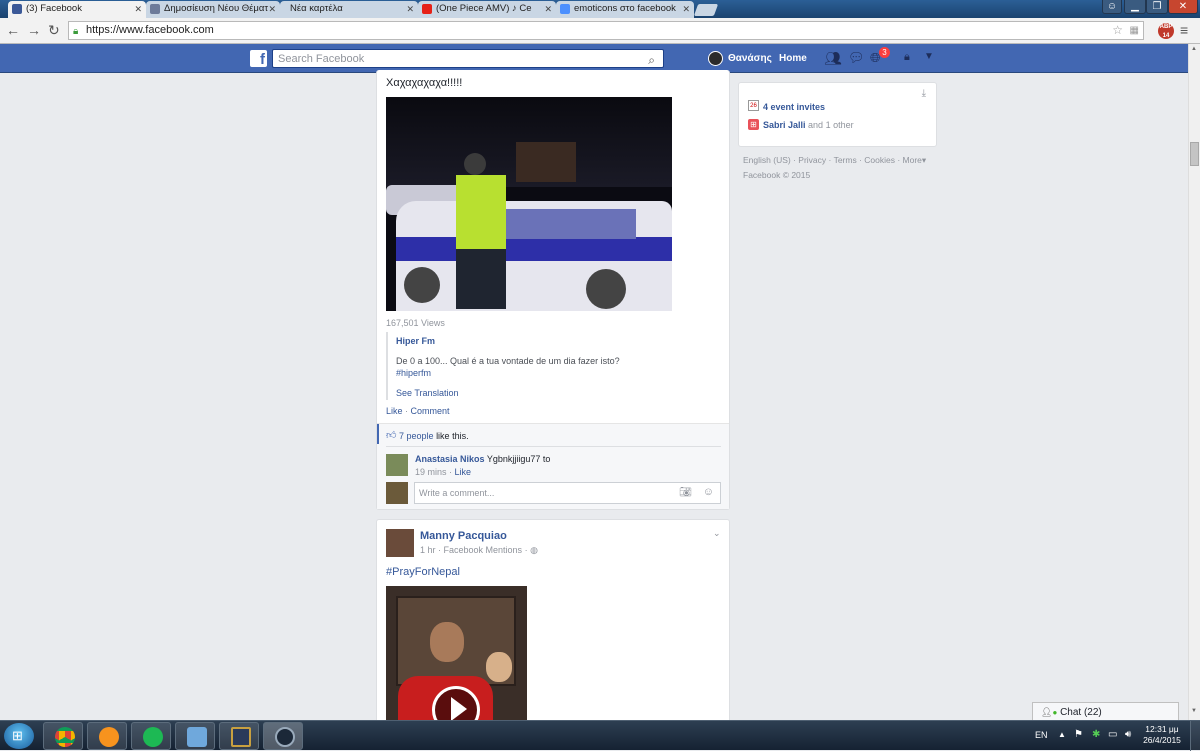 The height and width of the screenshot is (751, 1200). Describe the element at coordinates (415, 341) in the screenshot. I see `shared-page-link: Hiper Fm` at that location.